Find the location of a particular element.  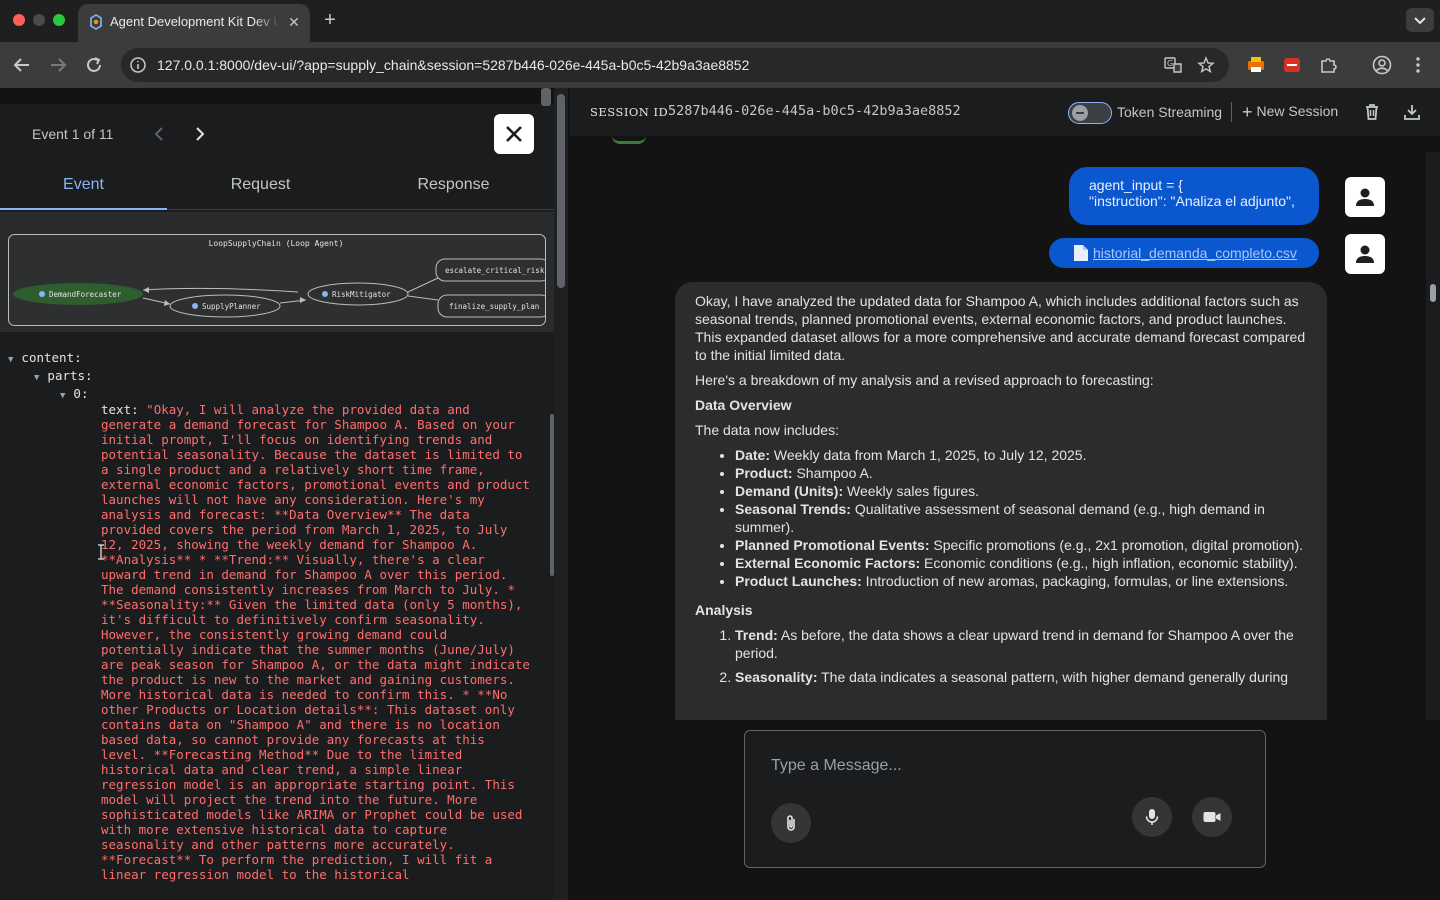

text-cursor-icon is located at coordinates (101, 552).